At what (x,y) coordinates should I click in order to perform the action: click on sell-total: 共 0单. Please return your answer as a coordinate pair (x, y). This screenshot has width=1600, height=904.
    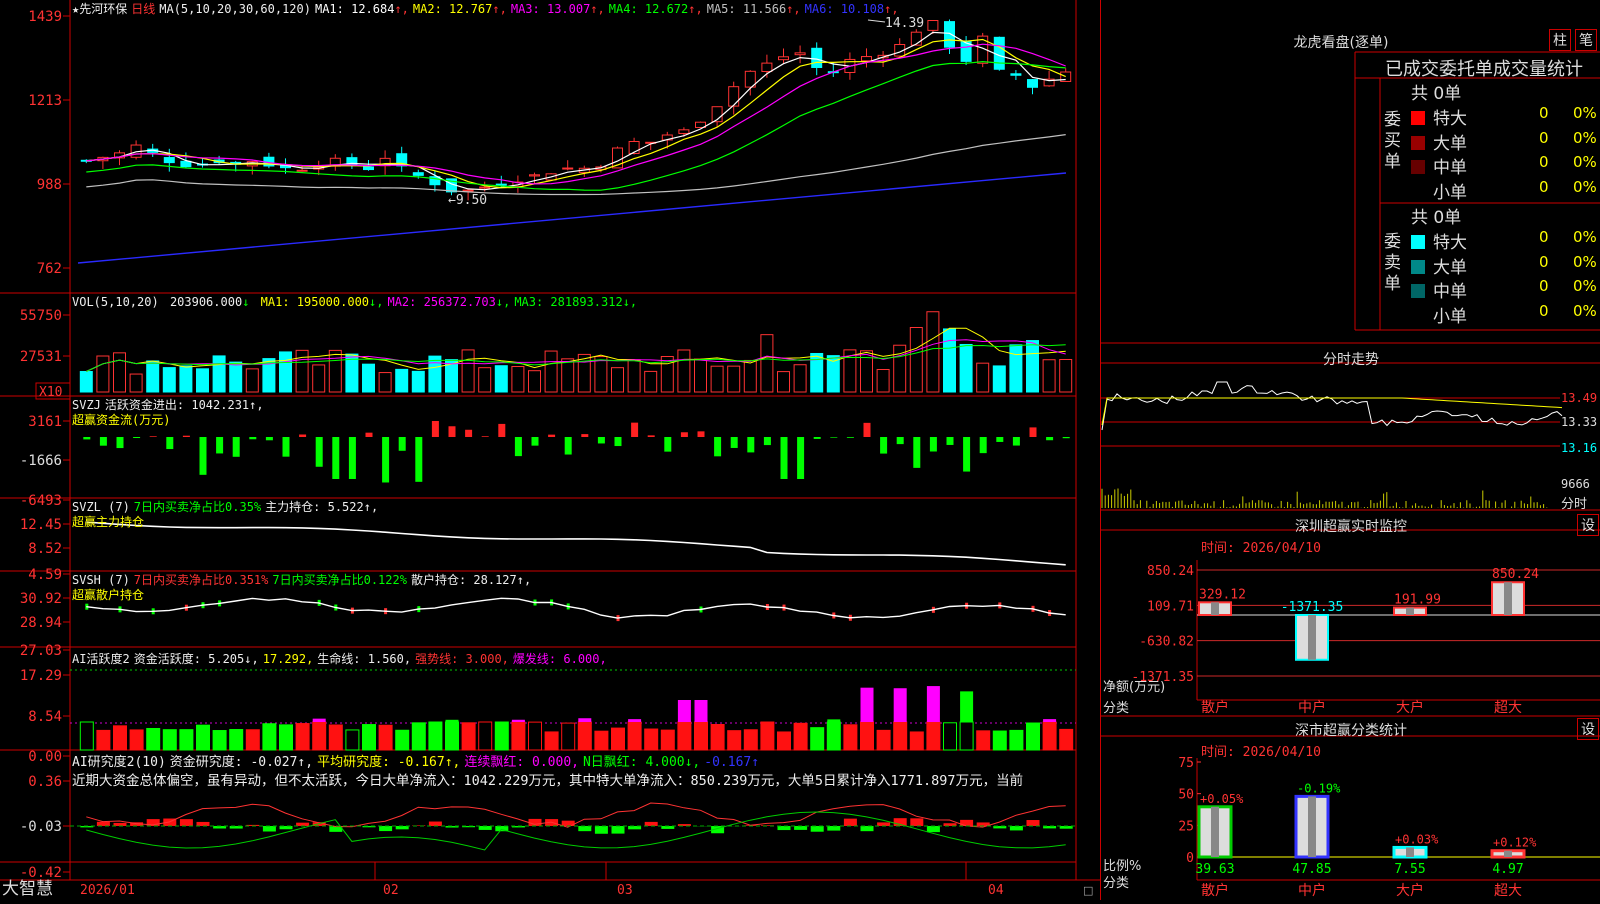
    Looking at the image, I should click on (1436, 215).